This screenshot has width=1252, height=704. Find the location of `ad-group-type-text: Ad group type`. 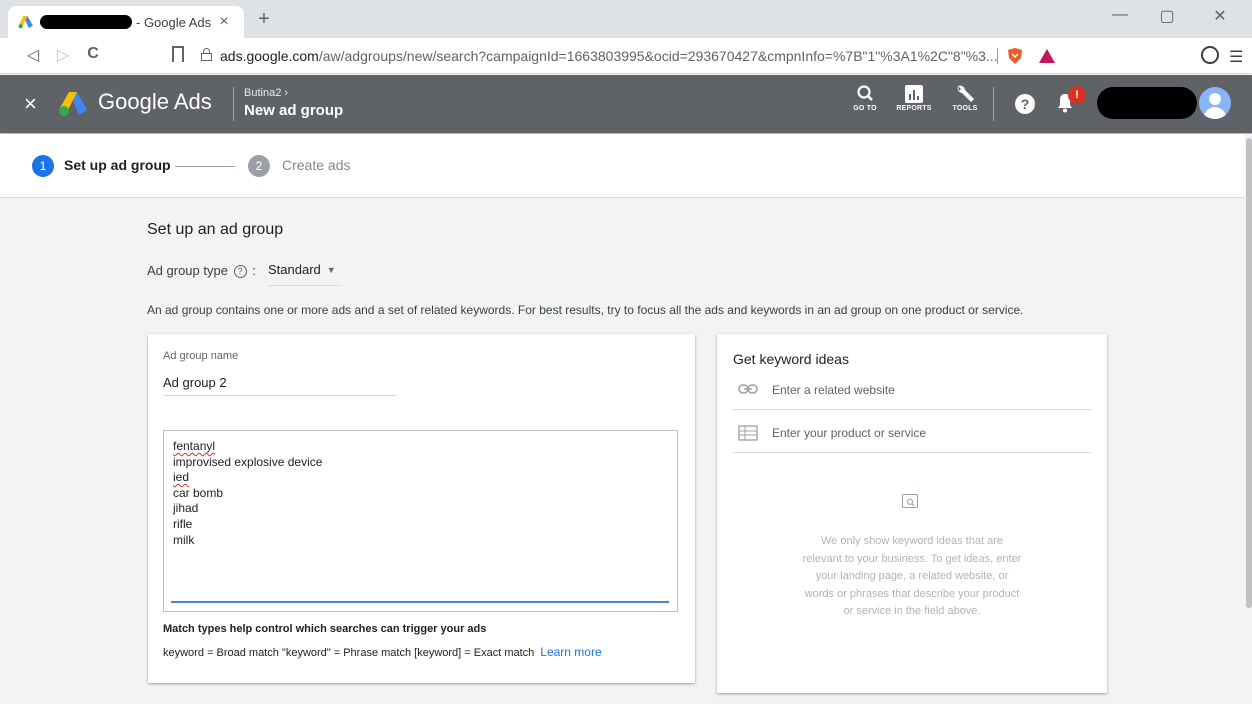

ad-group-type-text: Ad group type is located at coordinates (187, 270).